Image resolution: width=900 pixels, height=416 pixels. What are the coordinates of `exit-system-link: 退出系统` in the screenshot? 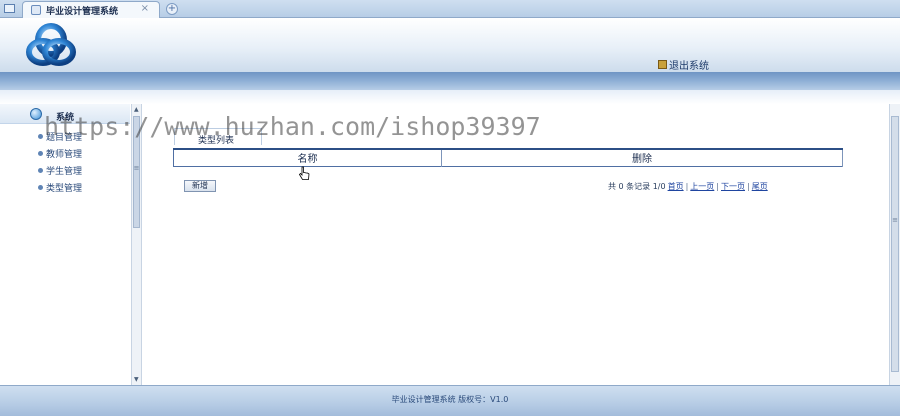 It's located at (683, 65).